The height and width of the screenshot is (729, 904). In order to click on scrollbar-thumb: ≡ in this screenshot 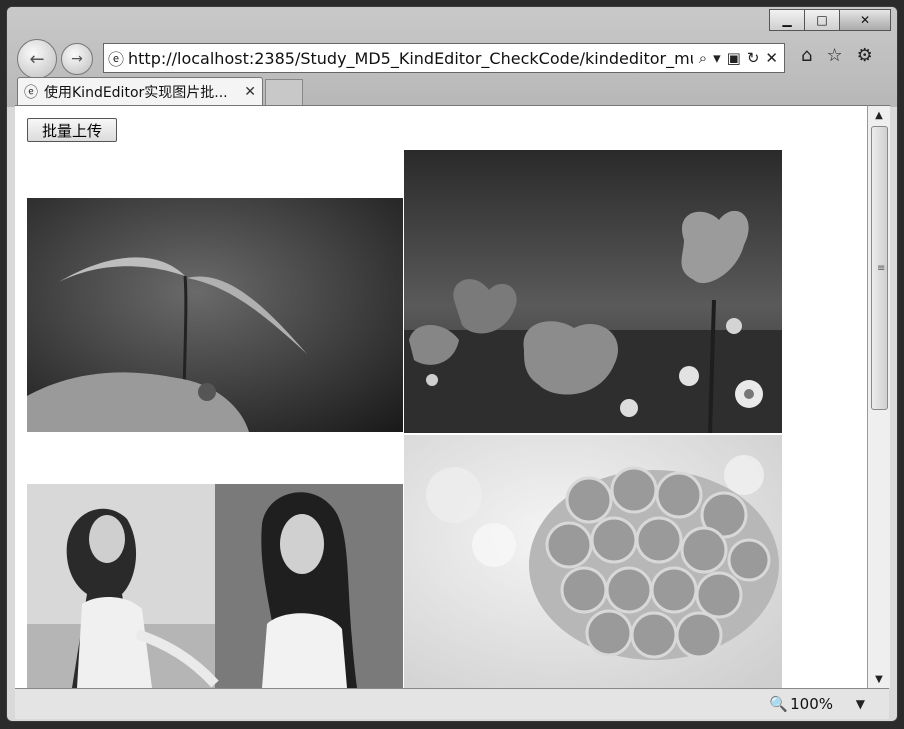, I will do `click(879, 268)`.